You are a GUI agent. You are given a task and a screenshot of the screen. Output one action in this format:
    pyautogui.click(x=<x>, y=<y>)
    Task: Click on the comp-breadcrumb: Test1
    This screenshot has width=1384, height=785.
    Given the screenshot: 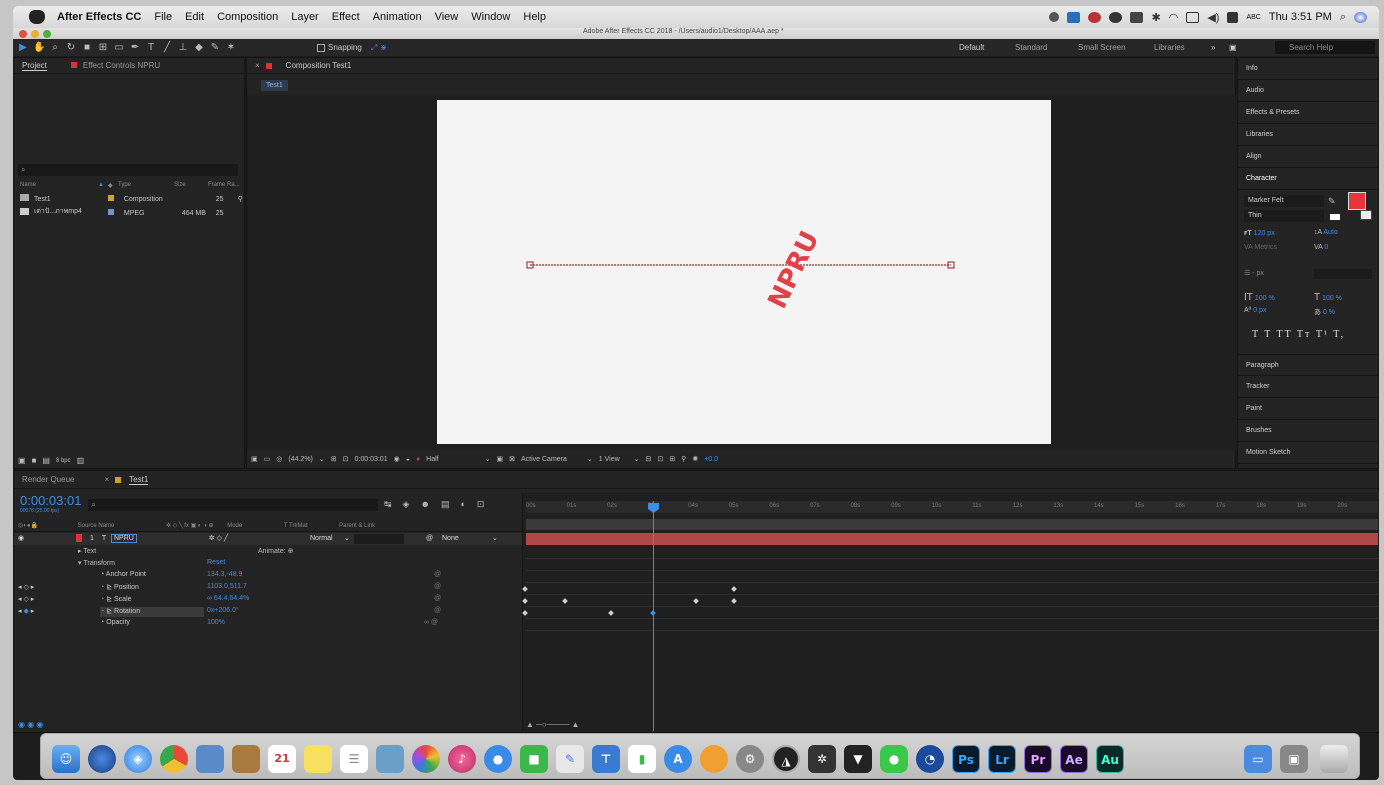 What is the action you would take?
    pyautogui.click(x=274, y=85)
    